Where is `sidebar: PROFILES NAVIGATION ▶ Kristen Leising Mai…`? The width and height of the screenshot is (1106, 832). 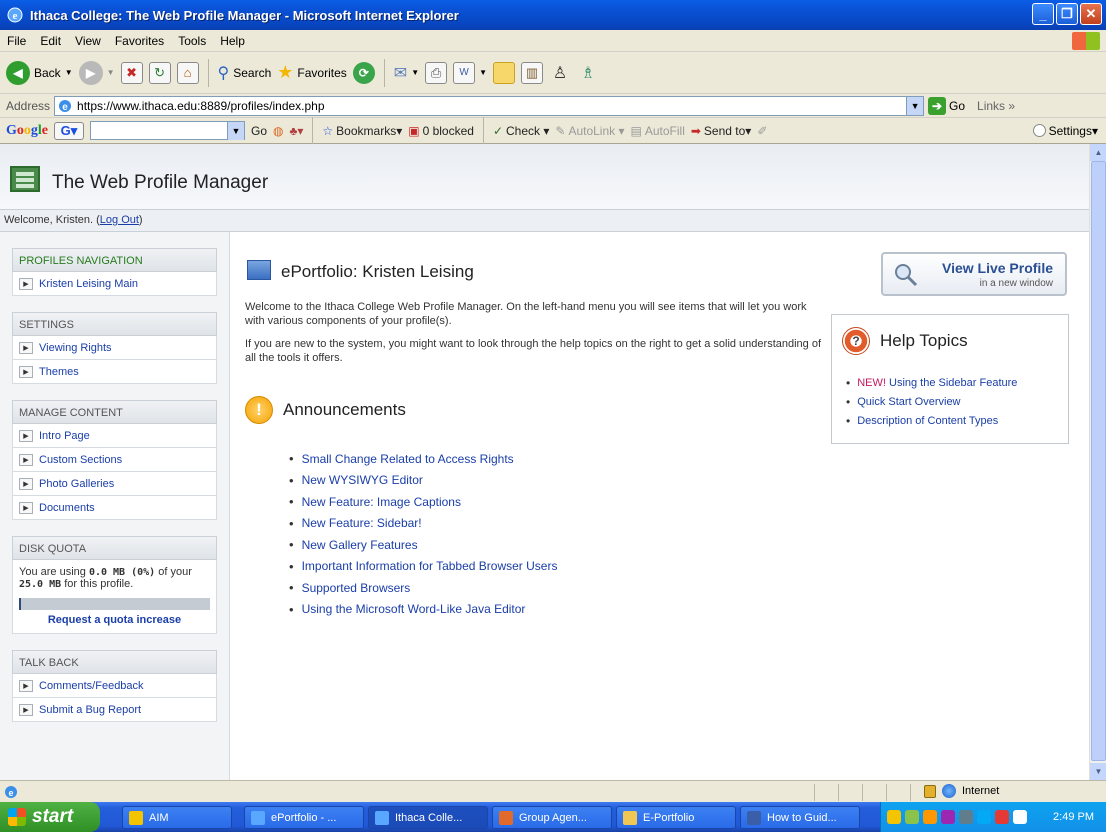 sidebar: PROFILES NAVIGATION ▶ Kristen Leising Mai… is located at coordinates (115, 506).